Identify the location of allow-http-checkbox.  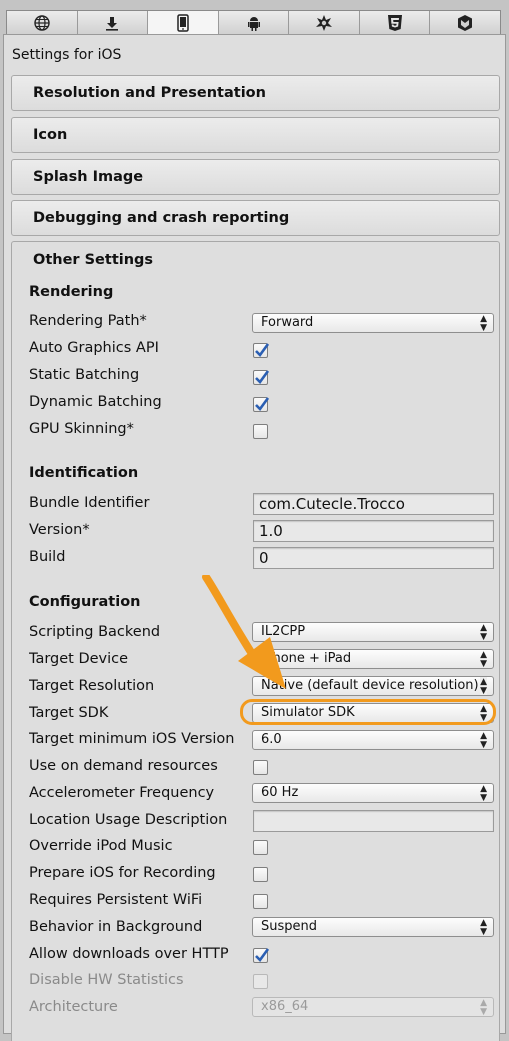
(261, 955).